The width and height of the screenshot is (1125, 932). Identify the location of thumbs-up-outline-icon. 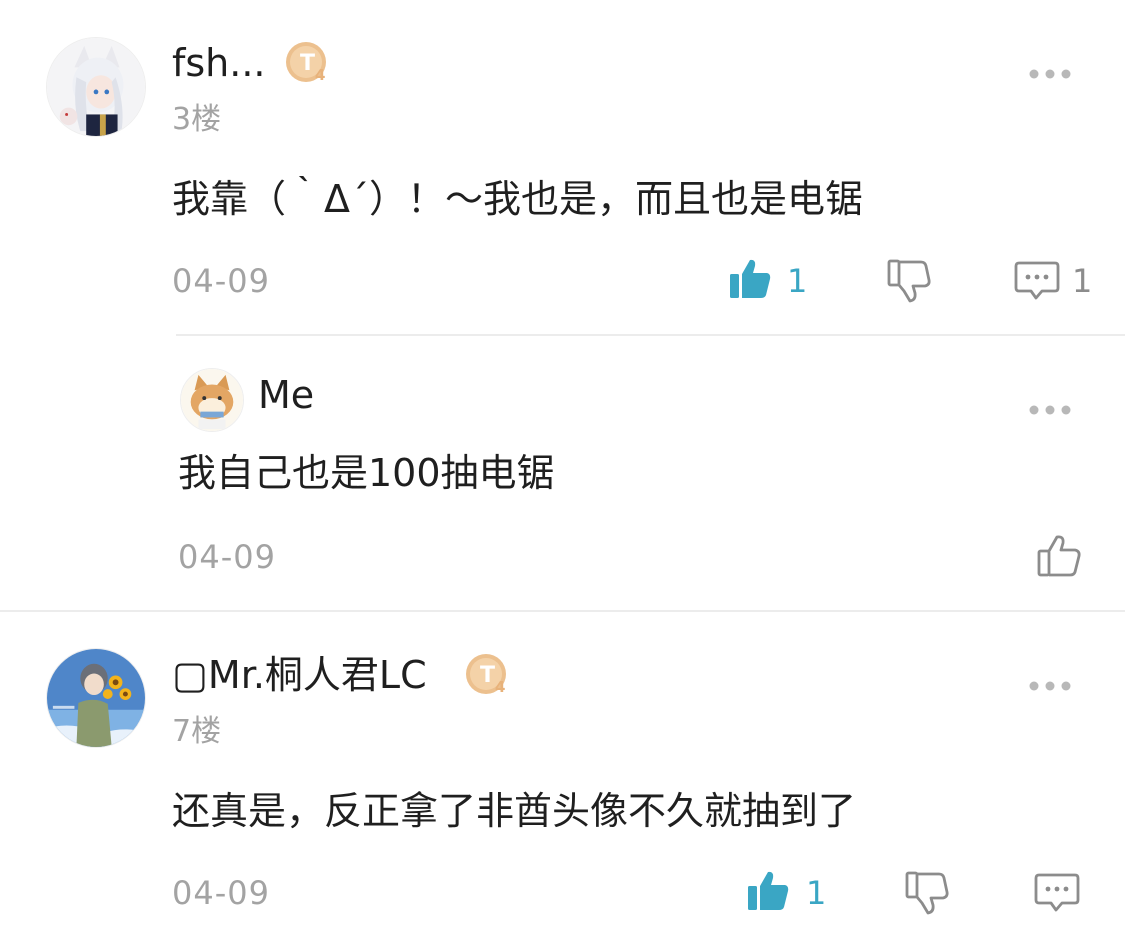
(1059, 555).